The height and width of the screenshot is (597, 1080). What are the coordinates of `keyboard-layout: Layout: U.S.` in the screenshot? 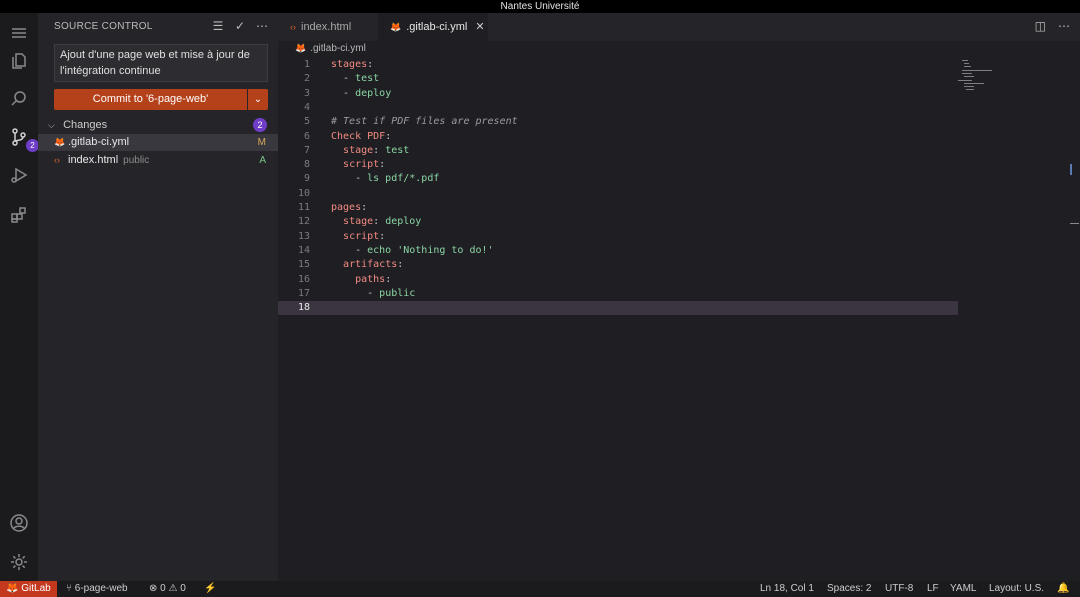 It's located at (1016, 589).